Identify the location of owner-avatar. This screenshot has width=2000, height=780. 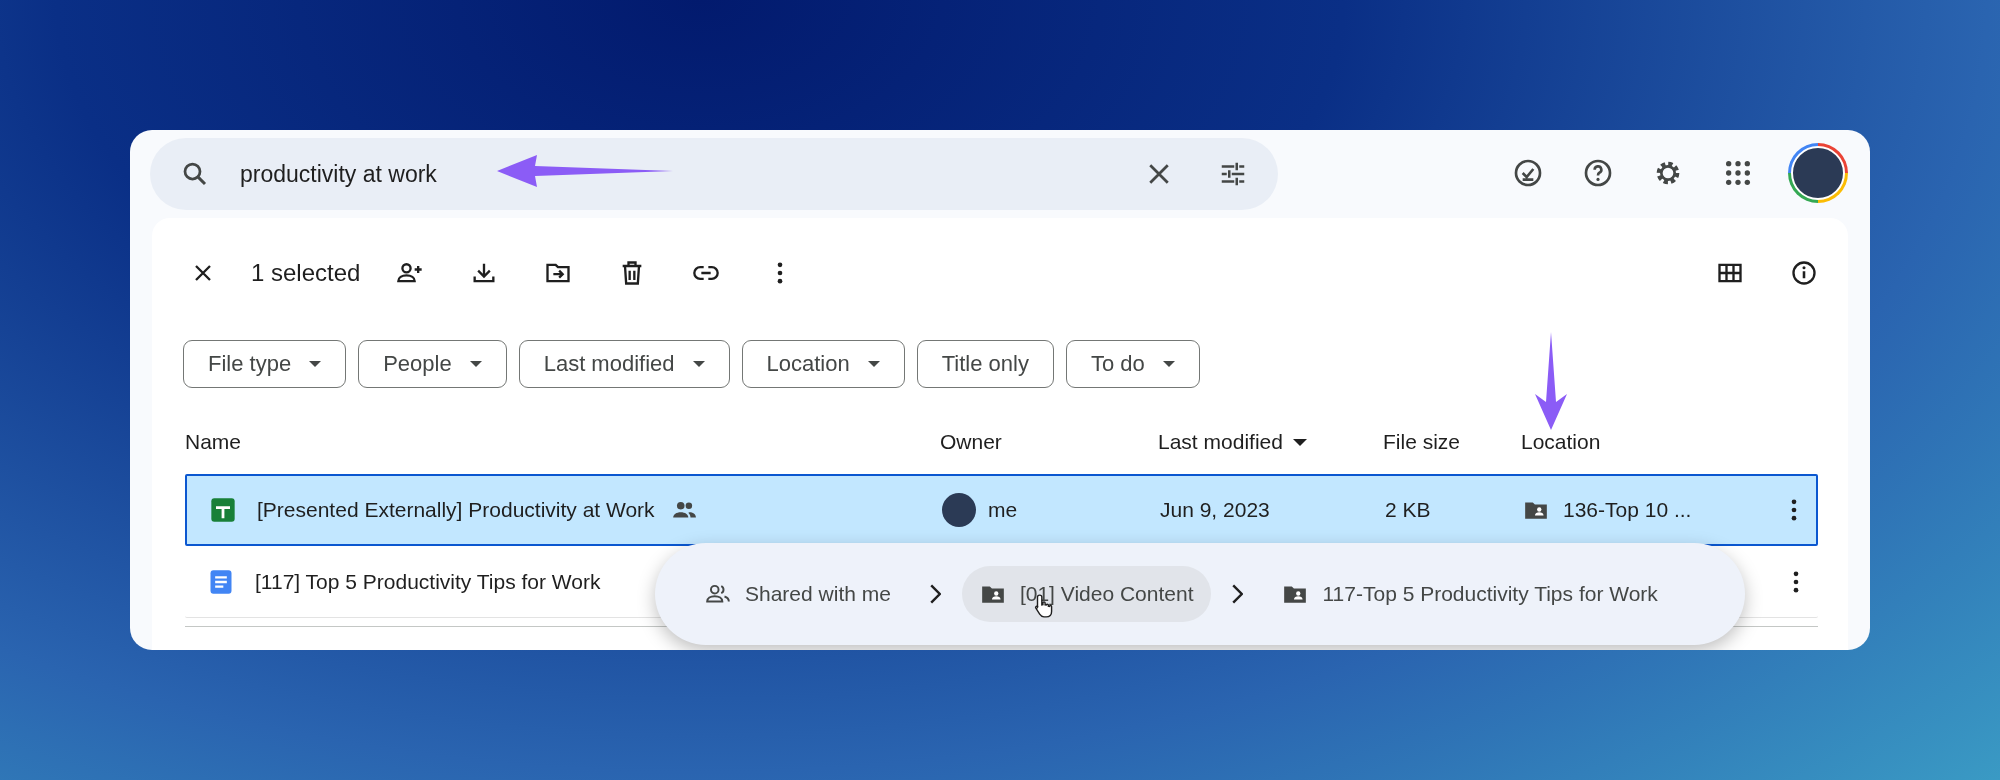
(959, 510).